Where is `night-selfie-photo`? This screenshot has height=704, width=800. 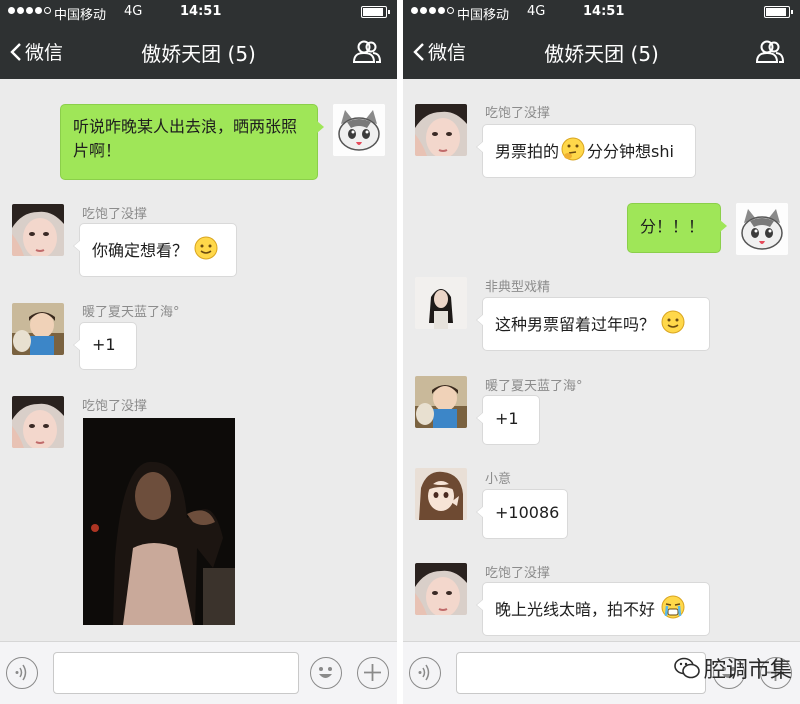
night-selfie-photo is located at coordinates (159, 521).